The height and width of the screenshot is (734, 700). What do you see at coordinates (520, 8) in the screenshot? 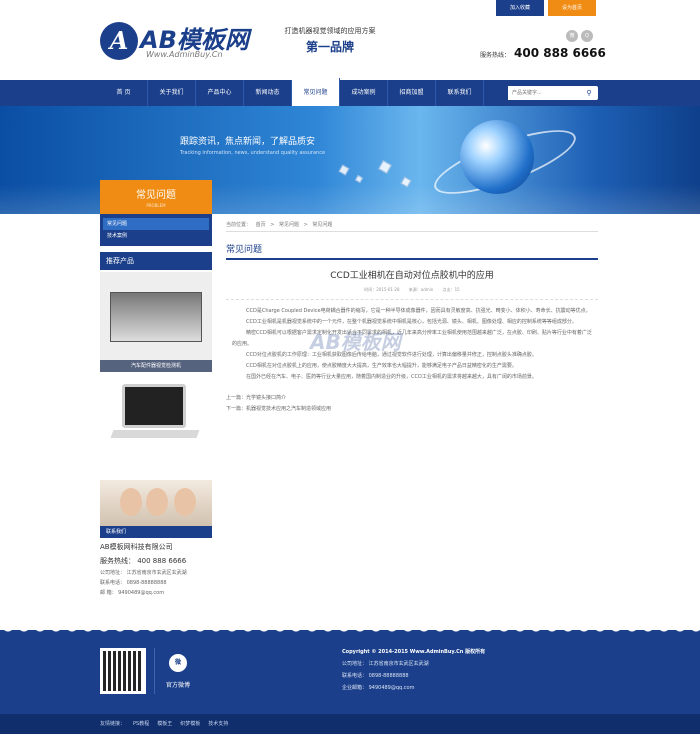
I see `add-favorite-link: 加入收藏` at bounding box center [520, 8].